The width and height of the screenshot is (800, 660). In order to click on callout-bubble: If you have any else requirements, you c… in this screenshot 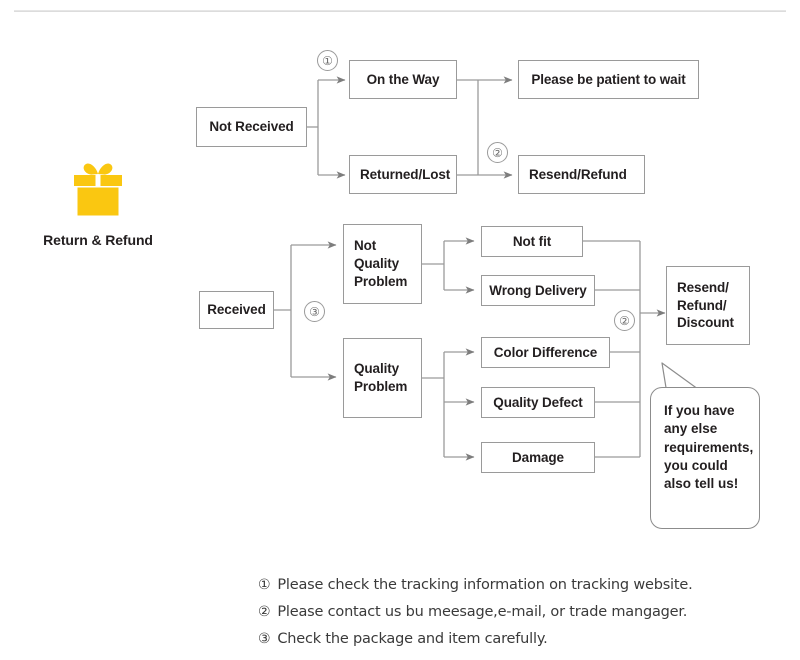, I will do `click(705, 458)`.